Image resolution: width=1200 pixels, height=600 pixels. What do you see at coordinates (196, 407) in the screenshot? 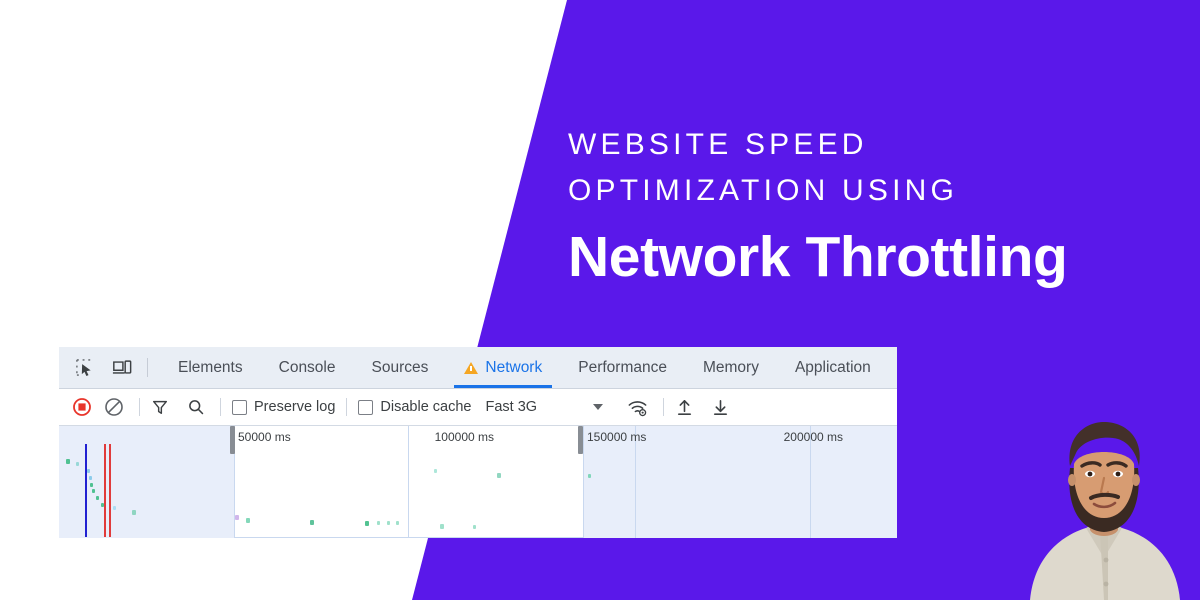
I see `search-icon` at bounding box center [196, 407].